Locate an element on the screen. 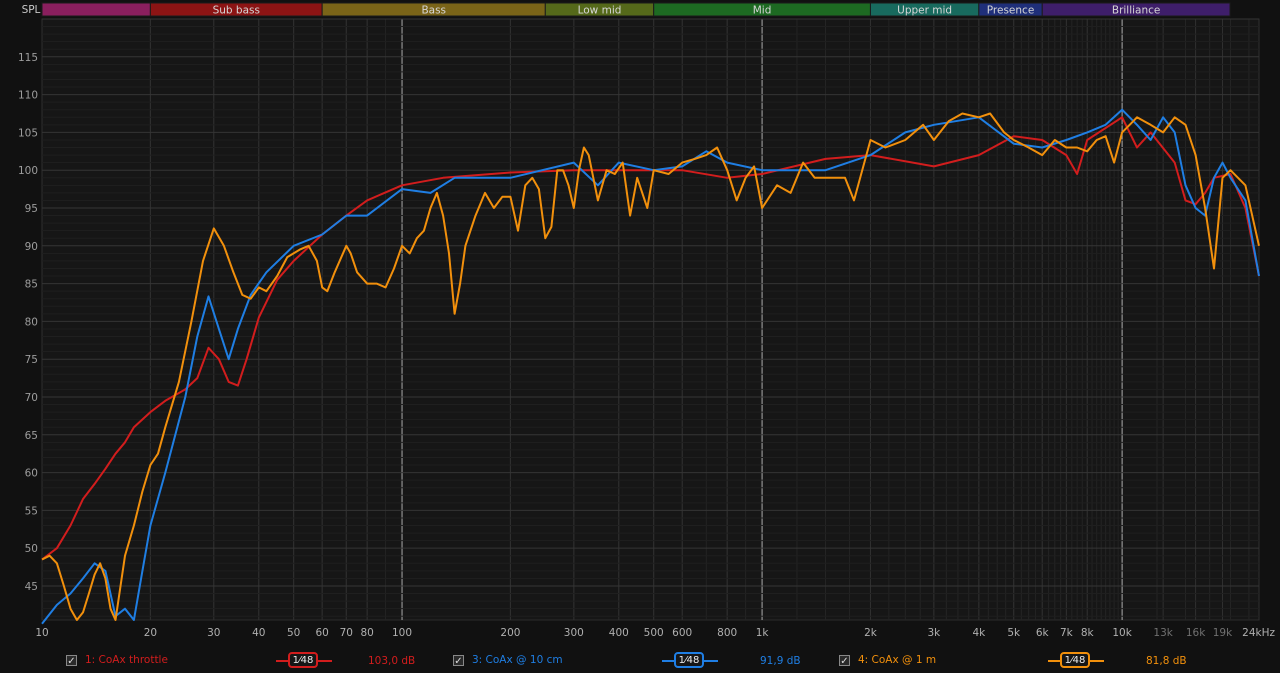 Image resolution: width=1280 pixels, height=673 pixels. x-tick-label: 50 is located at coordinates (293, 633).